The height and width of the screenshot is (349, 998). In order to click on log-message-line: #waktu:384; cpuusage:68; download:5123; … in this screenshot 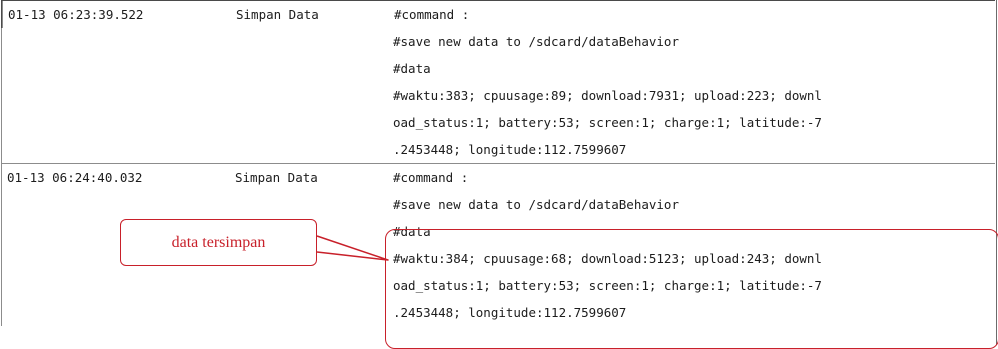, I will do `click(607, 258)`.